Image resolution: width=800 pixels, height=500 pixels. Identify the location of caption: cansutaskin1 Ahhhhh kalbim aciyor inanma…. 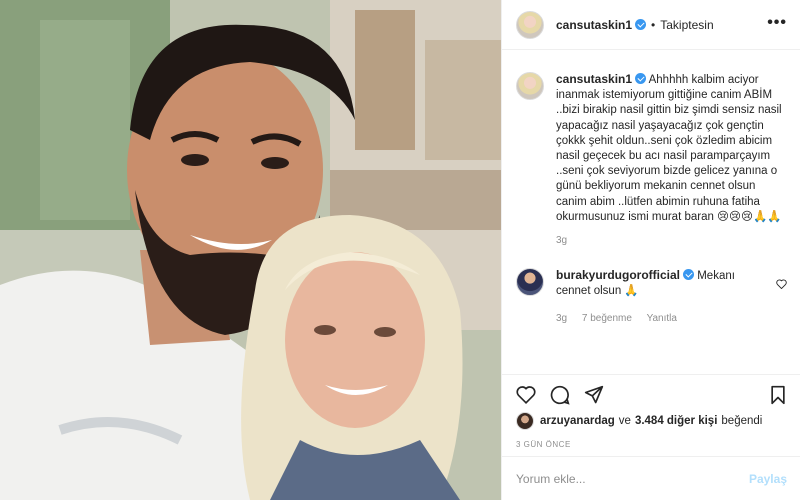
(651, 159).